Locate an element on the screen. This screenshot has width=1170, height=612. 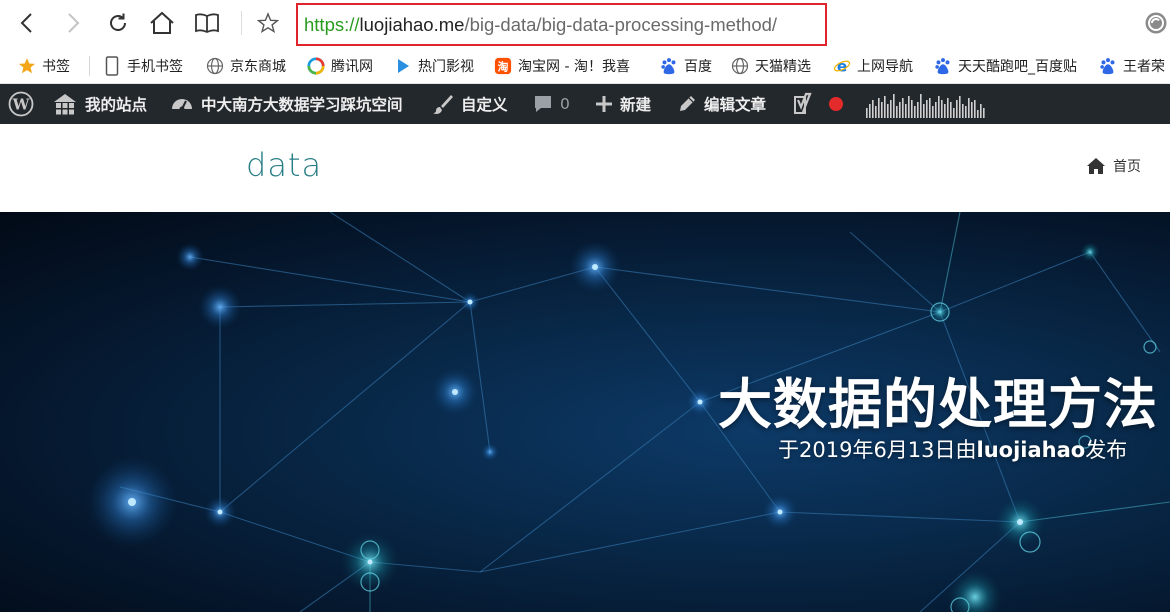
bookmark-item: 热门影视 is located at coordinates (434, 65).